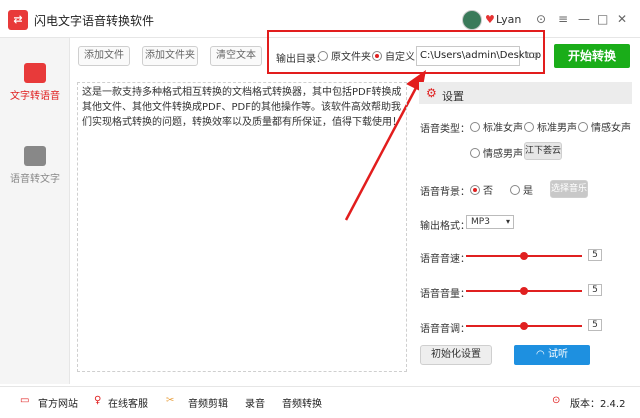 The width and height of the screenshot is (640, 418). I want to click on listen-button: ◠ 试听, so click(552, 355).